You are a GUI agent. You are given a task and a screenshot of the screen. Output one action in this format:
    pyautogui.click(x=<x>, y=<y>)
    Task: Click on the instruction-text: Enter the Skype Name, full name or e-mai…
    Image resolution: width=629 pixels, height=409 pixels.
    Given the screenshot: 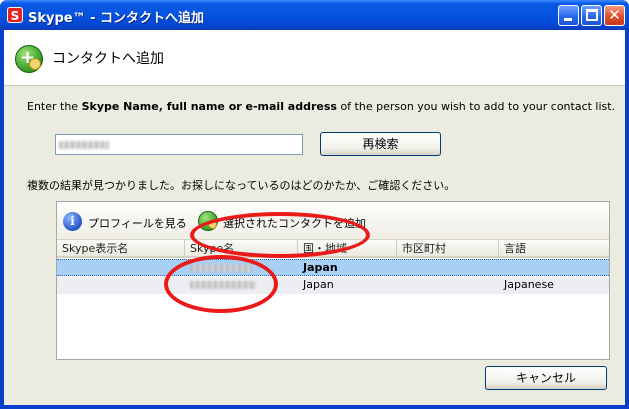 What is the action you would take?
    pyautogui.click(x=321, y=106)
    